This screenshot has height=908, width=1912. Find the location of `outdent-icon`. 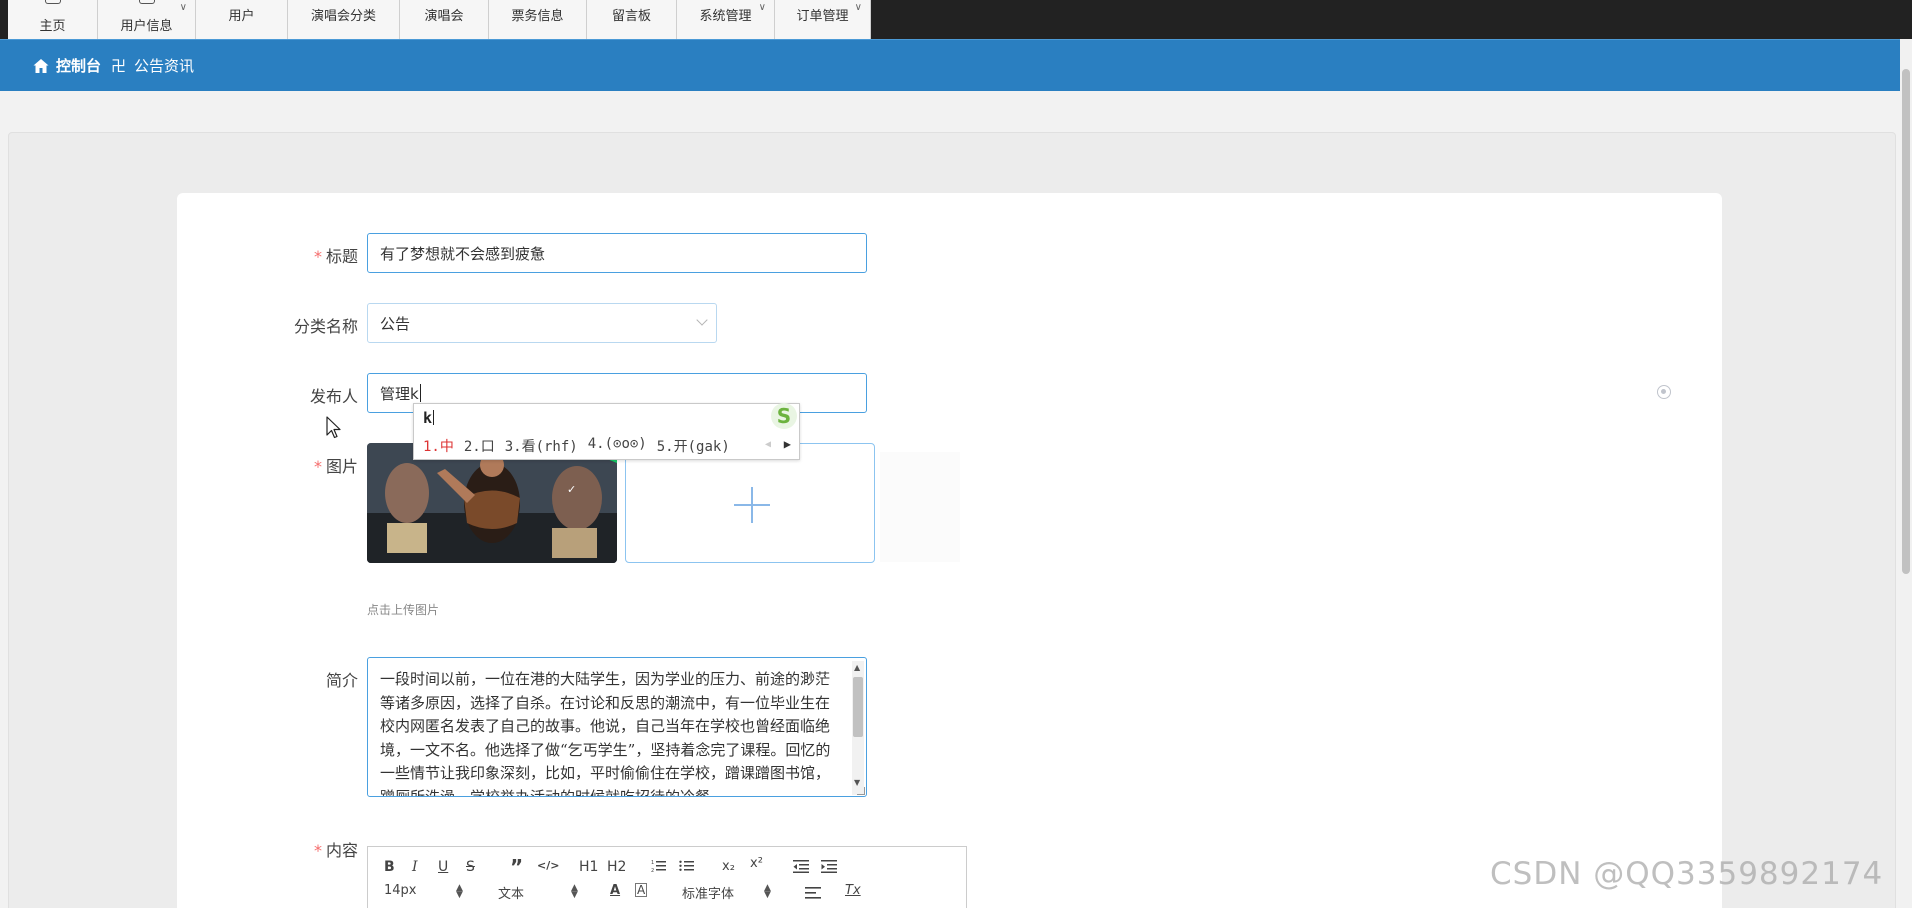

outdent-icon is located at coordinates (801, 866).